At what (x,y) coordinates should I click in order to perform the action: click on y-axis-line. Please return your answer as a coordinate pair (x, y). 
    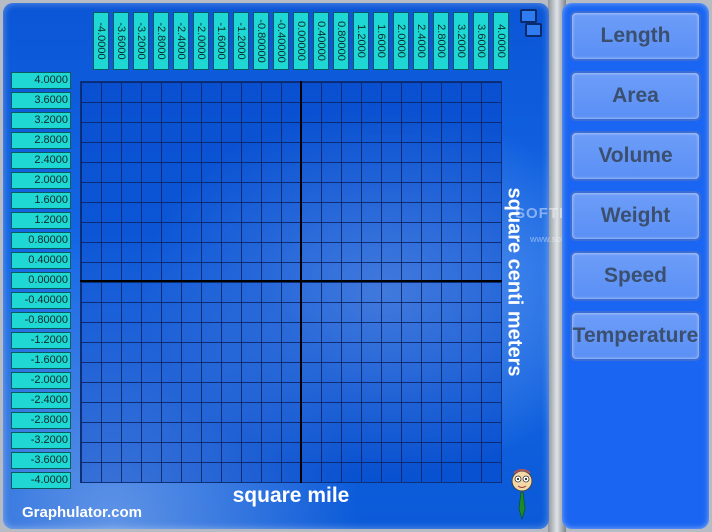
    Looking at the image, I should click on (301, 282).